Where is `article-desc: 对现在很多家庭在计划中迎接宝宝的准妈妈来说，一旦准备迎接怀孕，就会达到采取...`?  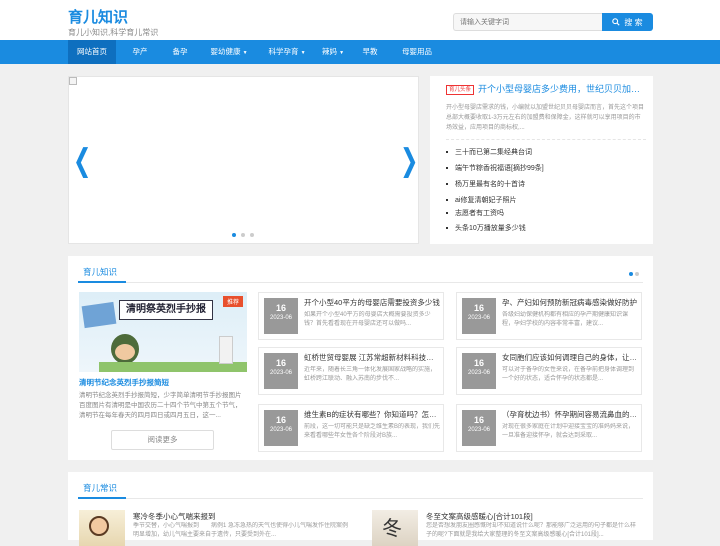
article-desc: 对现在很多家庭在计划中迎接宝宝的准妈妈来说，一旦准备迎接怀孕，就会达到采取... is located at coordinates (568, 431).